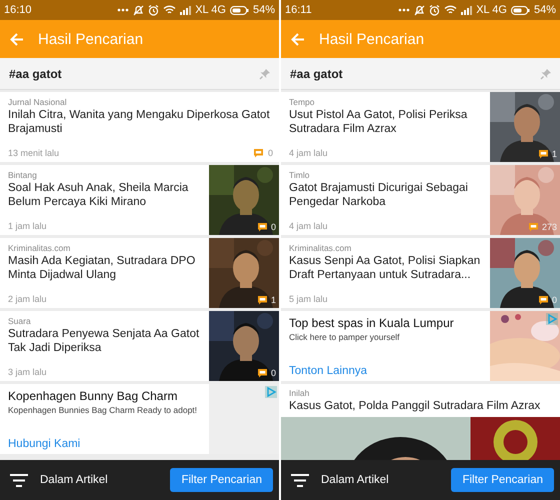 The height and width of the screenshot is (500, 560). What do you see at coordinates (299, 175) in the screenshot?
I see `news-source: Timlo` at bounding box center [299, 175].